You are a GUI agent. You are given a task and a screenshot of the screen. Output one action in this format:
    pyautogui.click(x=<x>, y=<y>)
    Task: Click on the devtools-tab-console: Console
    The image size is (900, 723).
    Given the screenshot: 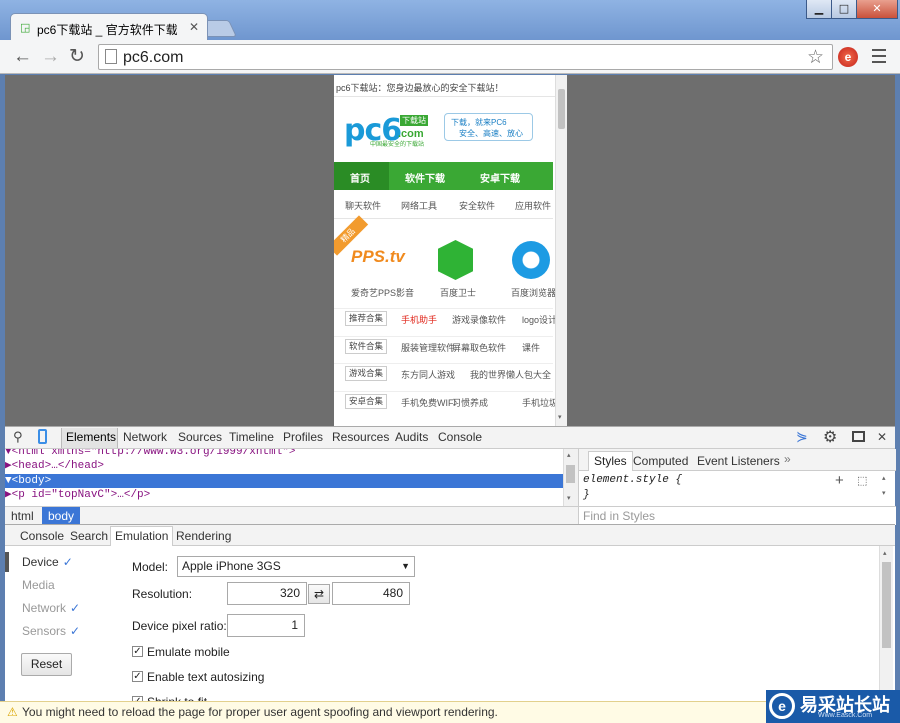 What is the action you would take?
    pyautogui.click(x=460, y=437)
    